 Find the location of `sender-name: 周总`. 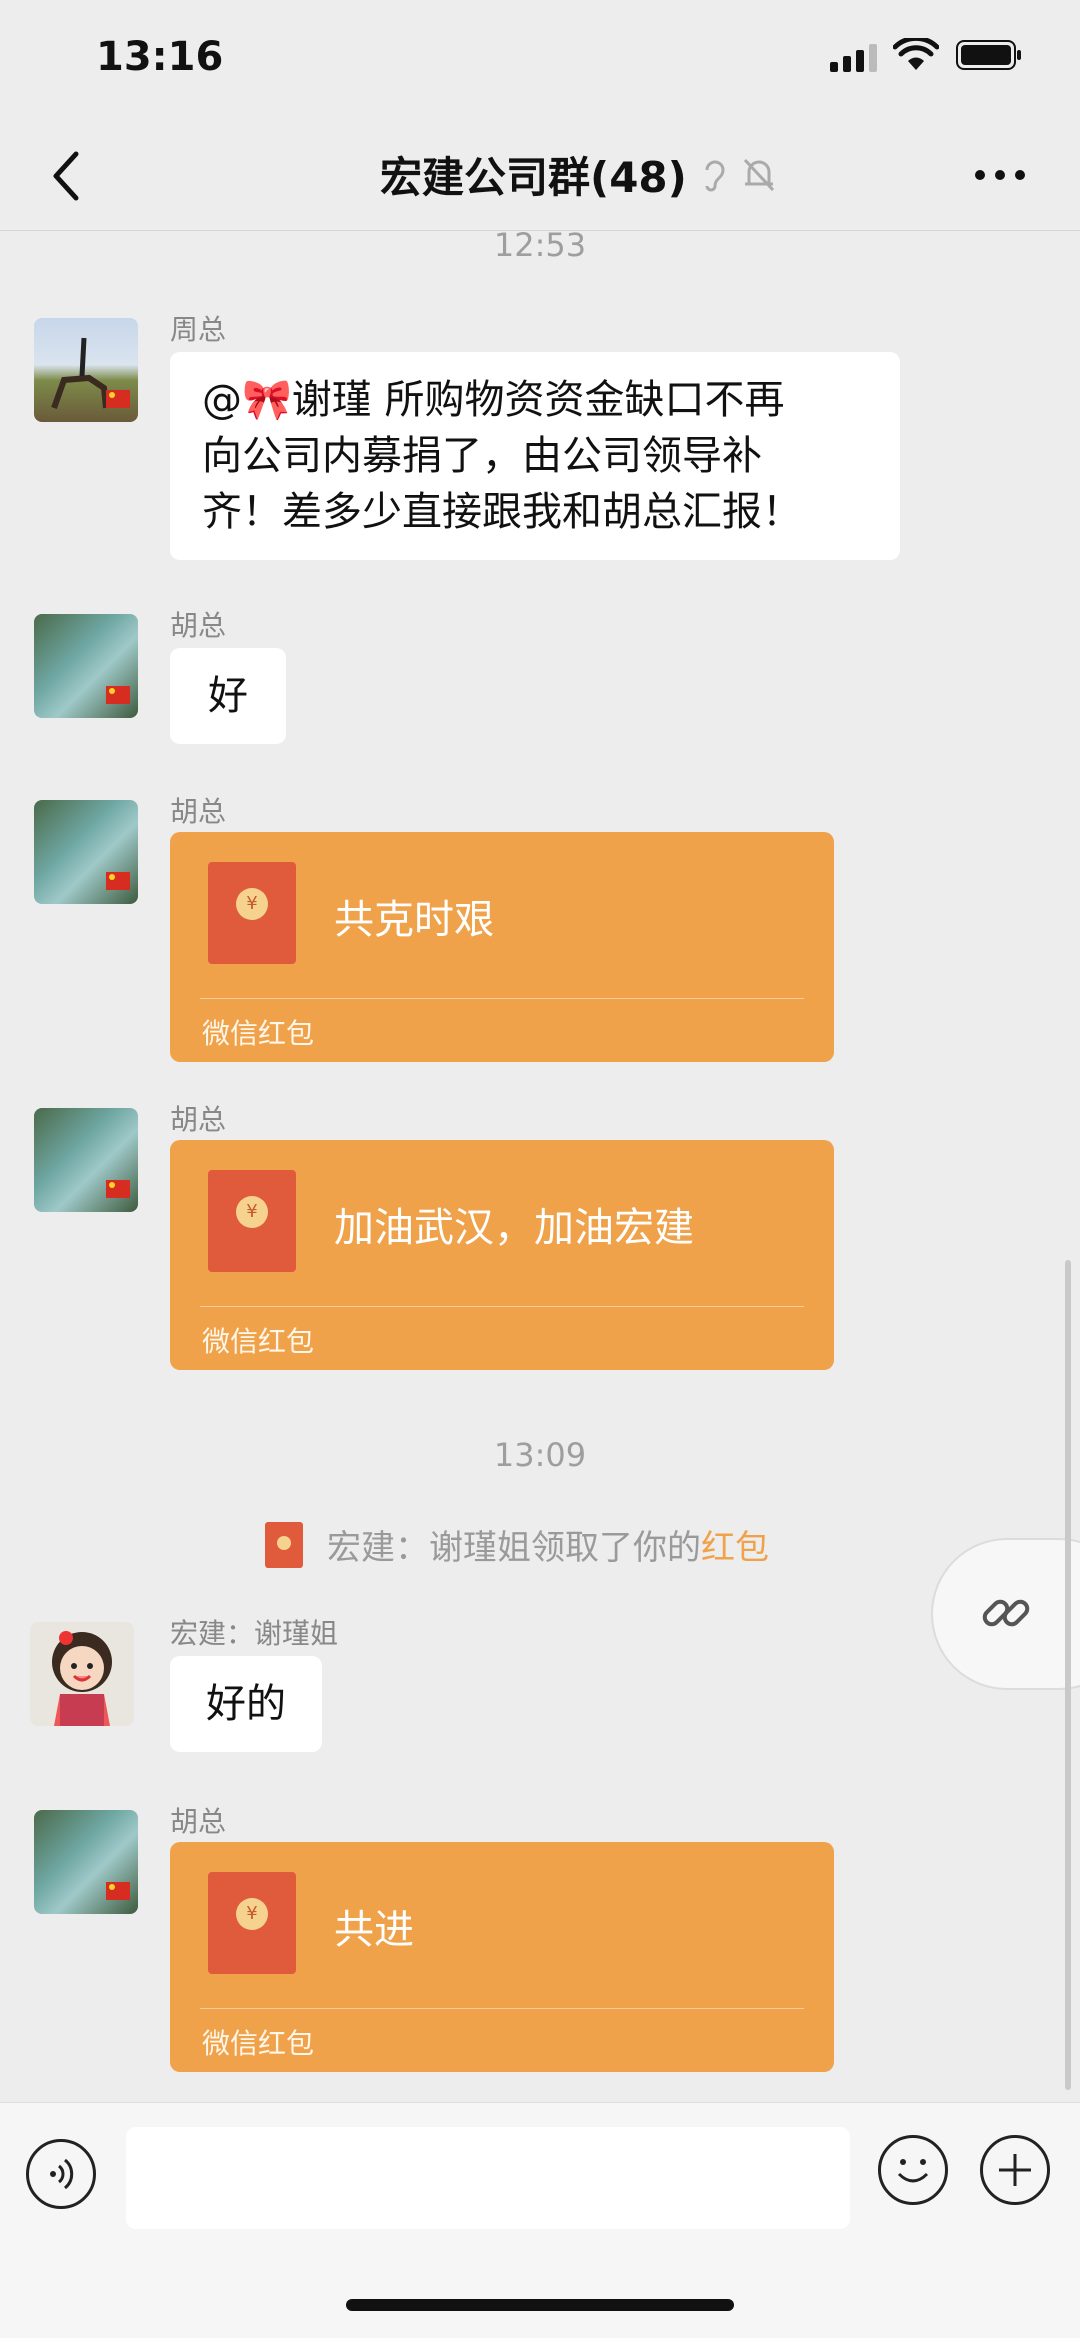

sender-name: 周总 is located at coordinates (198, 329).